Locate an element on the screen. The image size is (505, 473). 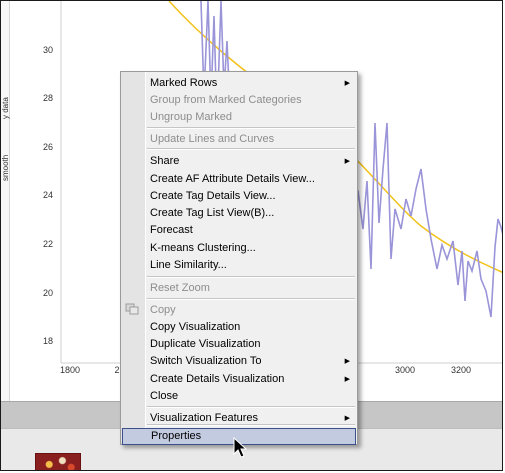
menu-item-share: Share ▶ is located at coordinates (239, 161).